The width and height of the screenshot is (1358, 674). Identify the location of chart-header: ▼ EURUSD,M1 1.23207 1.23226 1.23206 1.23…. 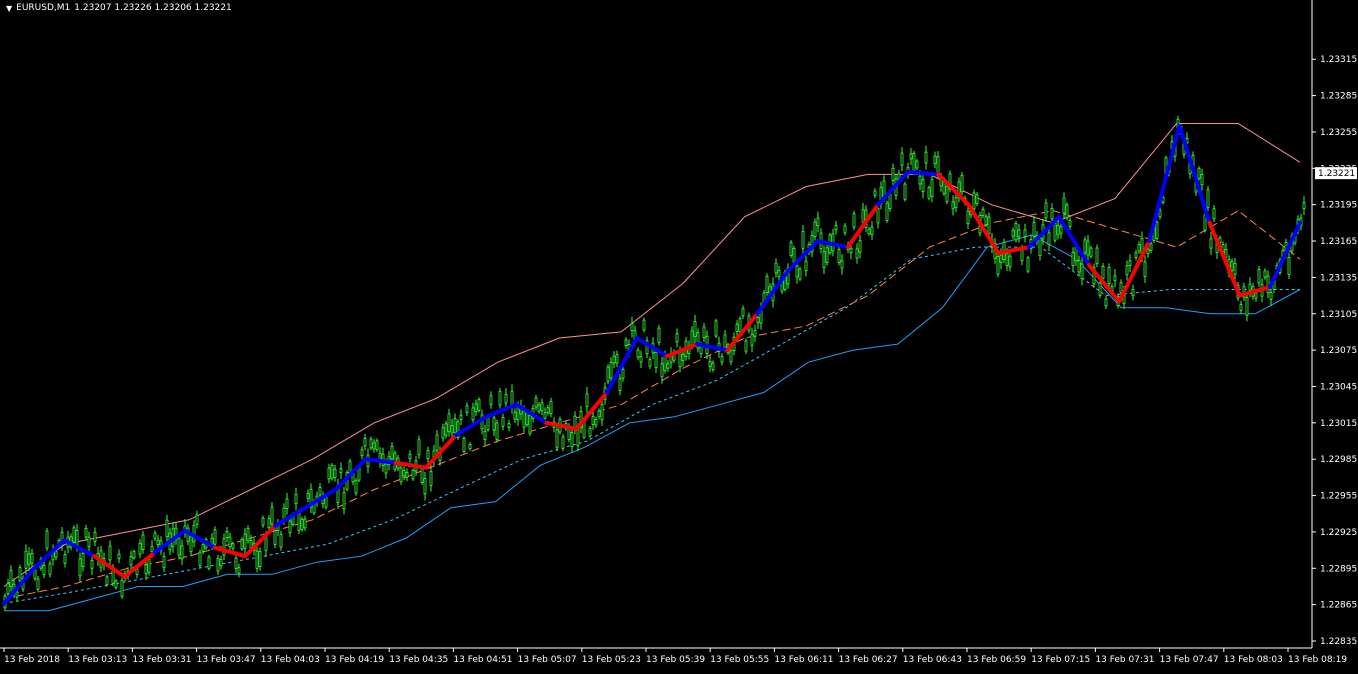
(119, 8).